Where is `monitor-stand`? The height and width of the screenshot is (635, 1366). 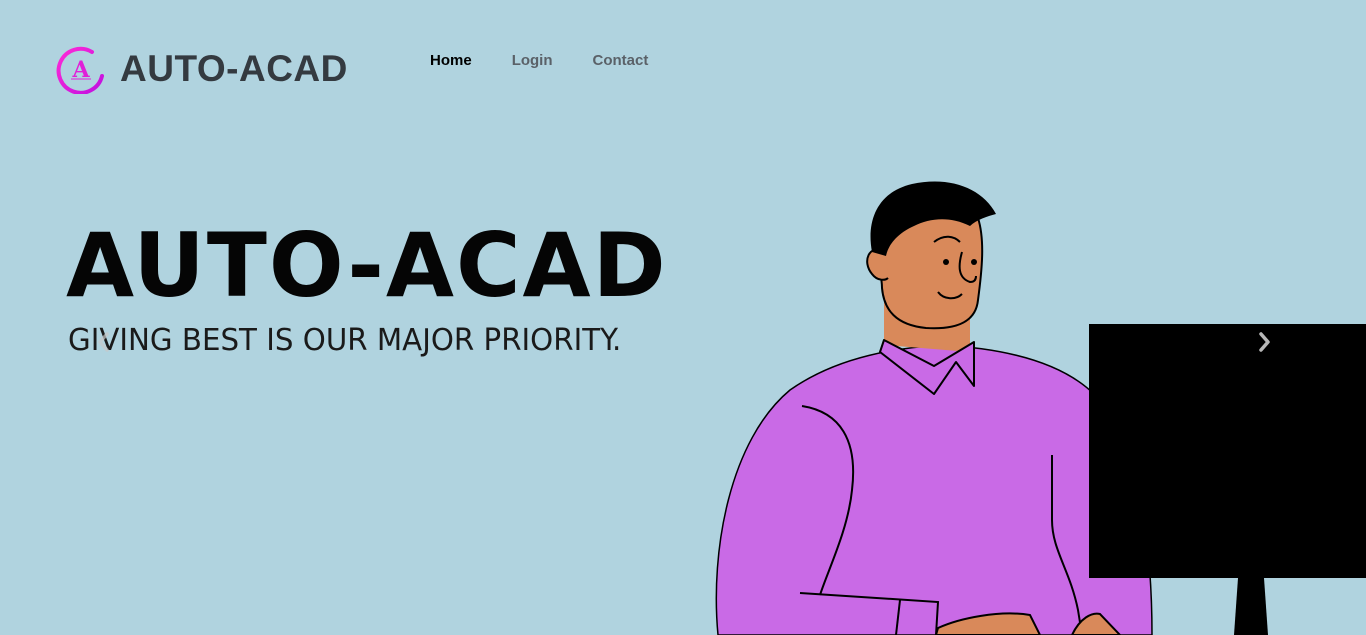 monitor-stand is located at coordinates (1251, 606).